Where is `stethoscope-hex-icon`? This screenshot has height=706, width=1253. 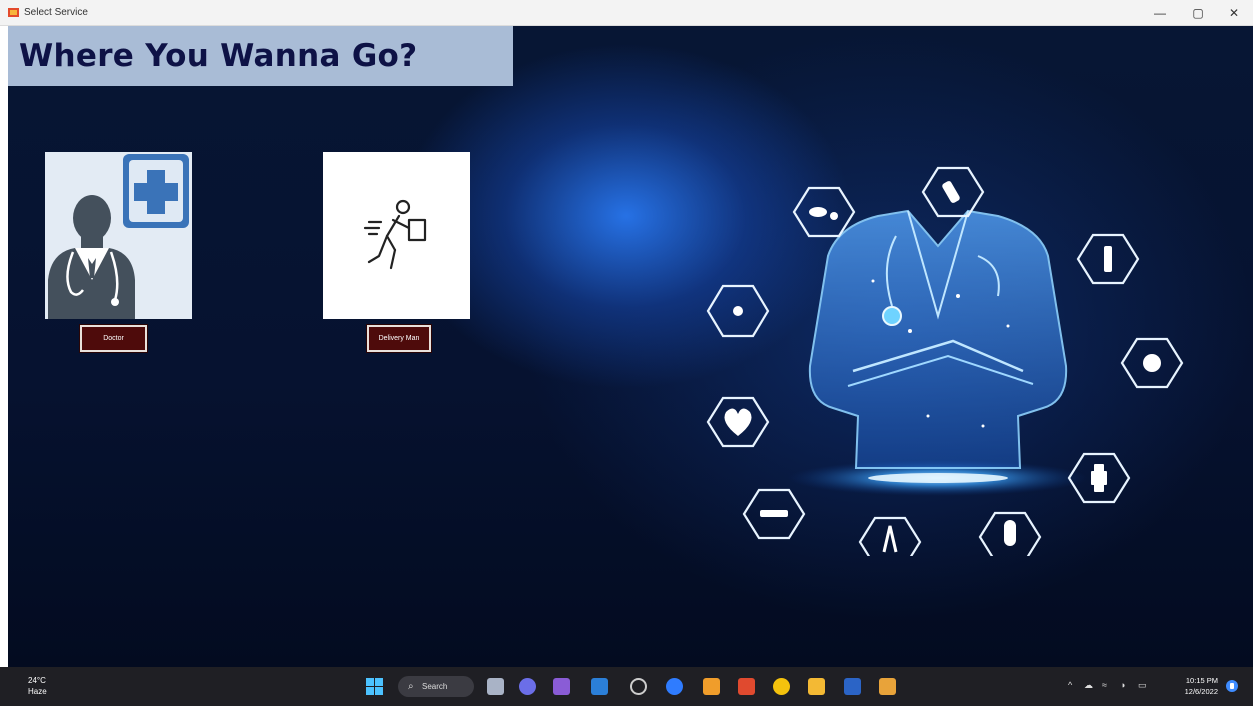 stethoscope-hex-icon is located at coordinates (890, 536).